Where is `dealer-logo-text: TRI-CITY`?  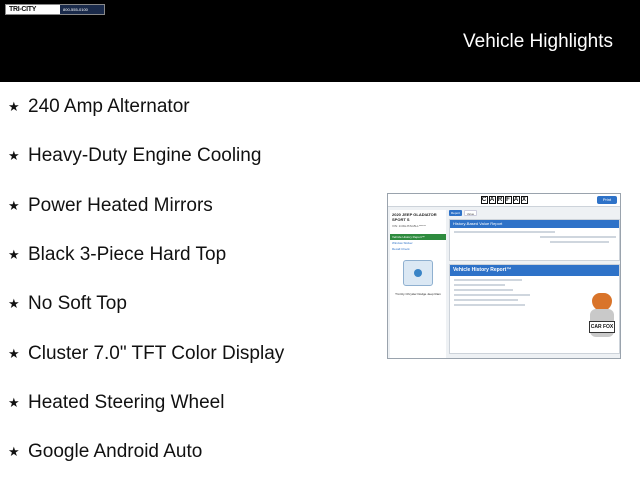
dealer-logo-text: TRI-CITY is located at coordinates (33, 9).